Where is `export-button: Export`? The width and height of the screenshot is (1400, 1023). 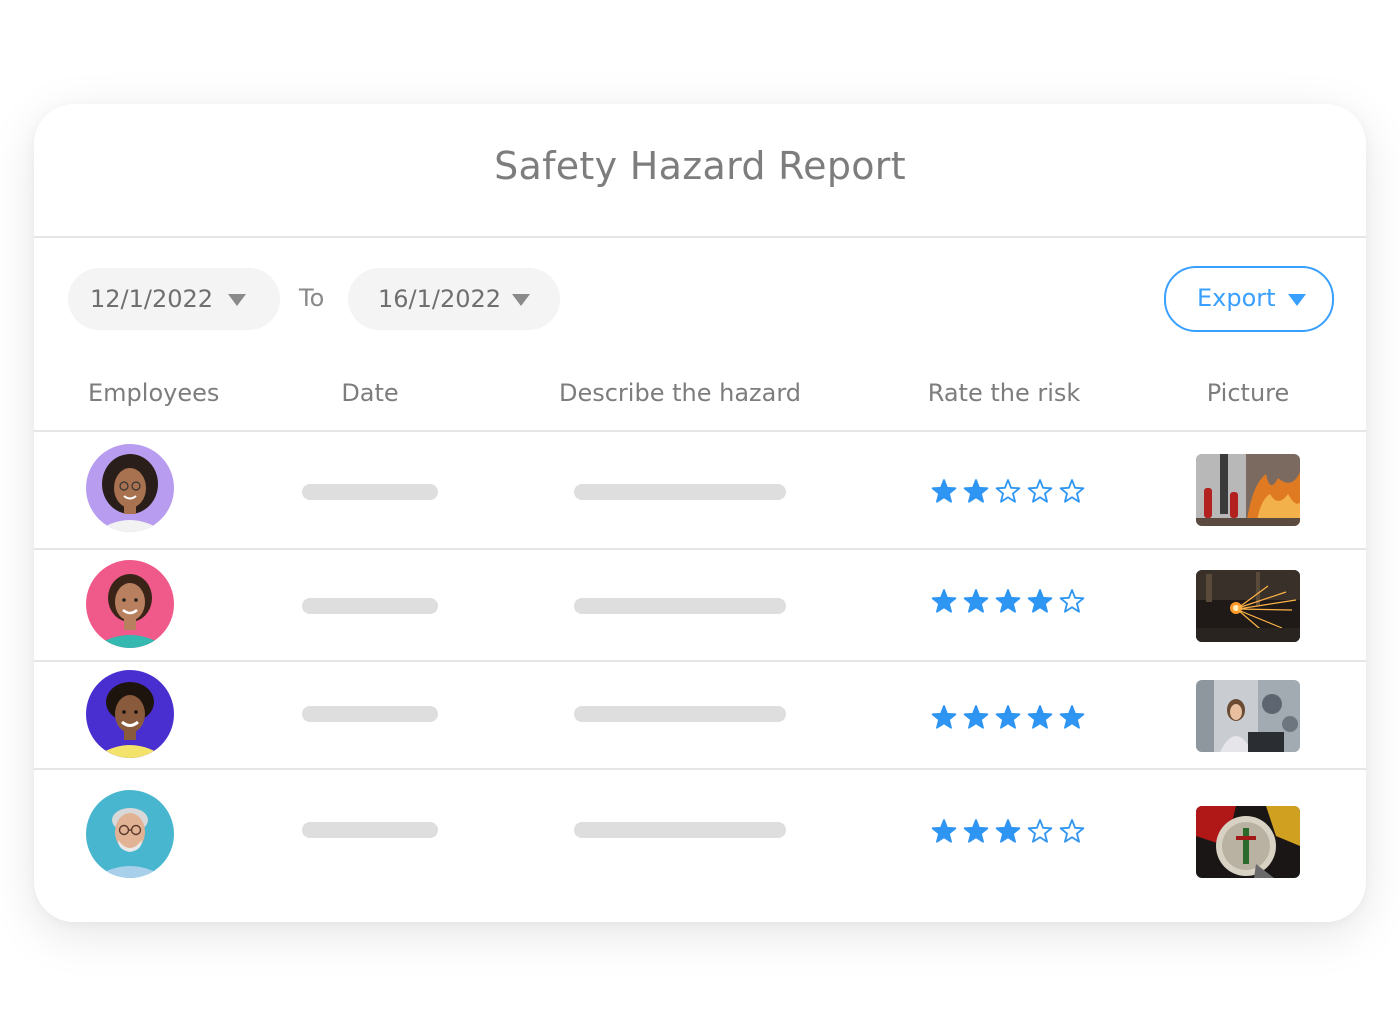 export-button: Export is located at coordinates (1249, 299).